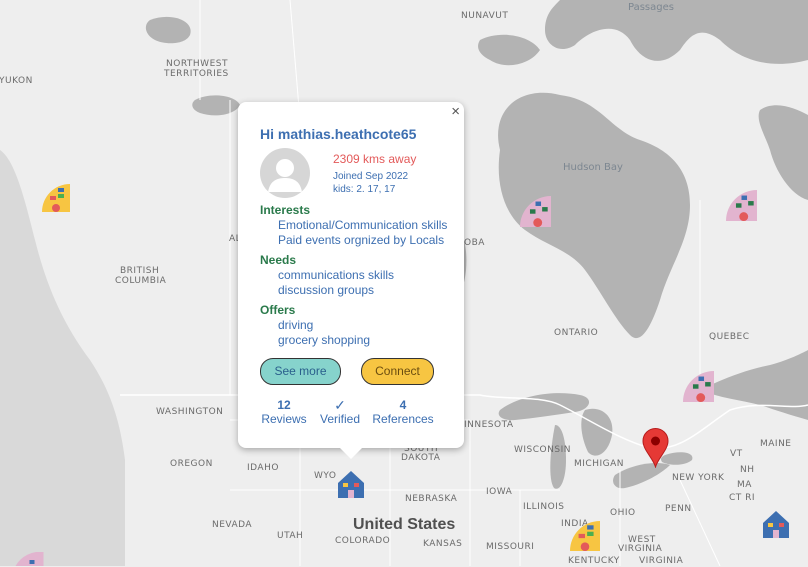 This screenshot has width=808, height=567. What do you see at coordinates (325, 476) in the screenshot?
I see `map-label-wyo: WYO` at bounding box center [325, 476].